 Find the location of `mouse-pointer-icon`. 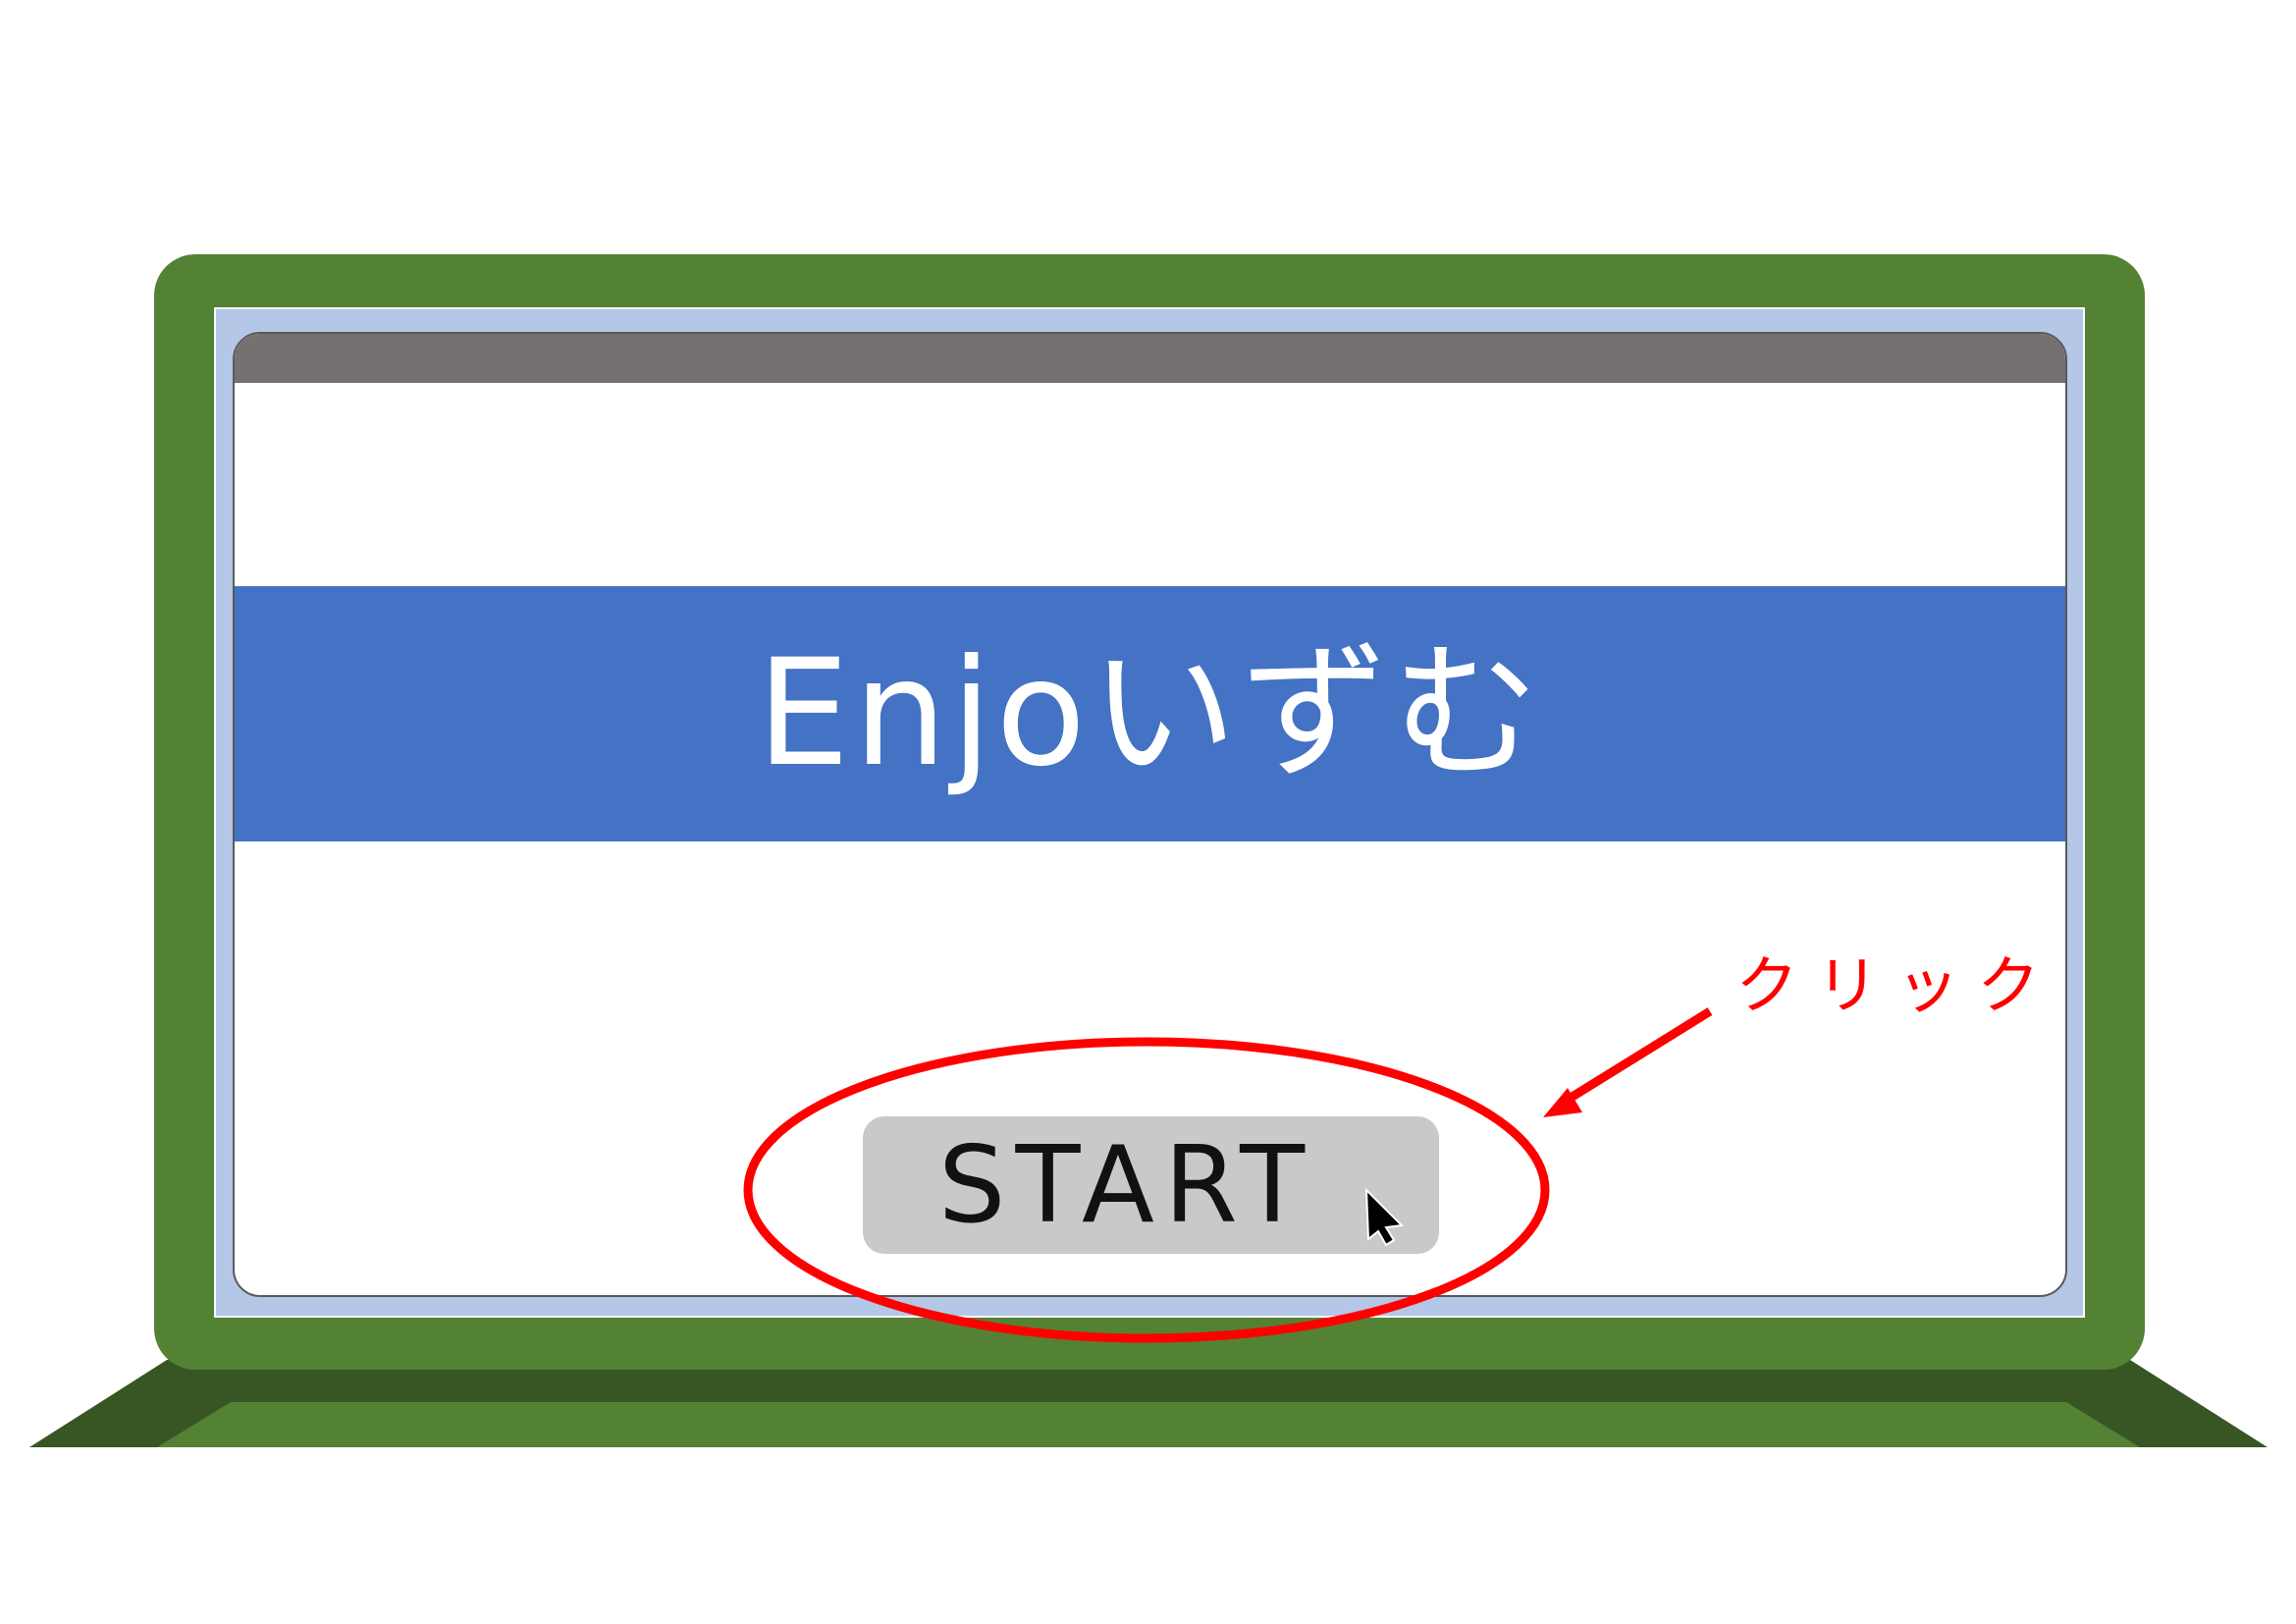

mouse-pointer-icon is located at coordinates (1384, 1217).